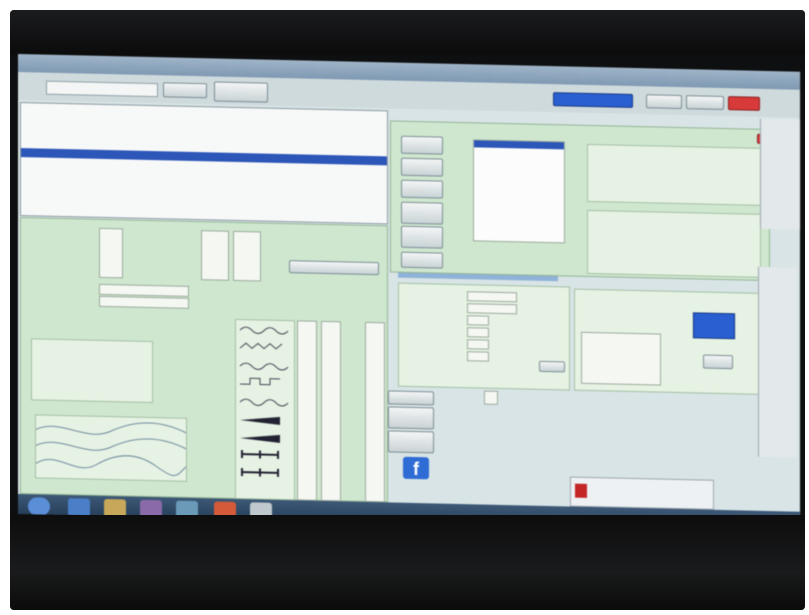 This screenshot has height=615, width=809. Describe the element at coordinates (777, 362) in the screenshot. I see `side-panel` at that location.